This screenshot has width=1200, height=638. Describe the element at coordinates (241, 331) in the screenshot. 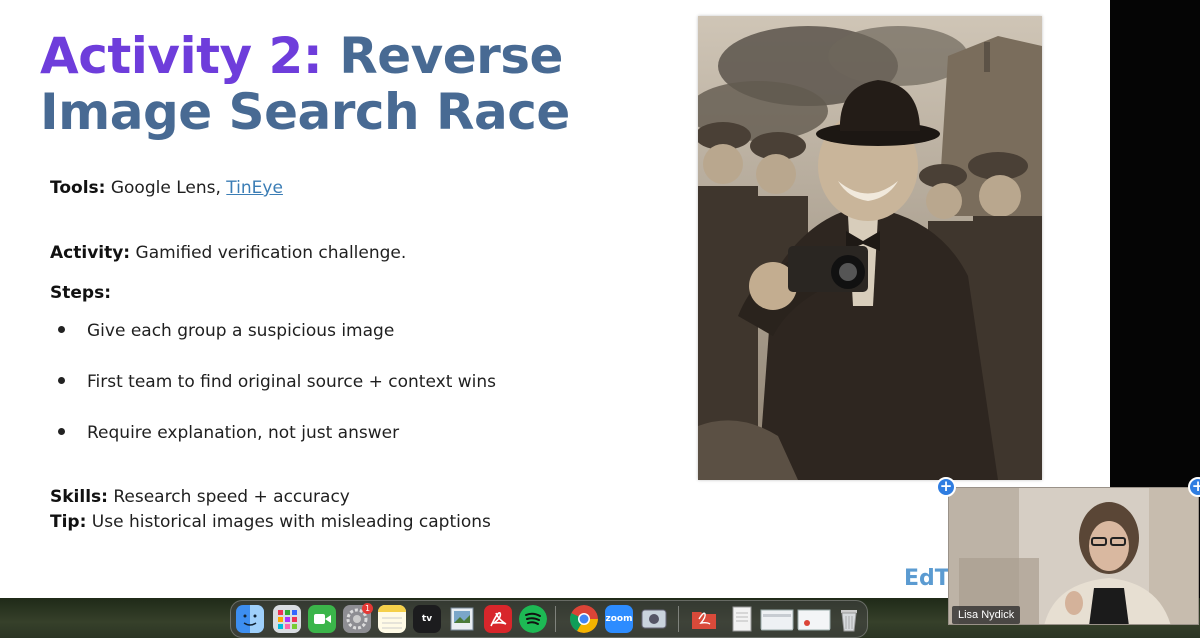

I see `step-text: Give each group a suspicious image` at that location.